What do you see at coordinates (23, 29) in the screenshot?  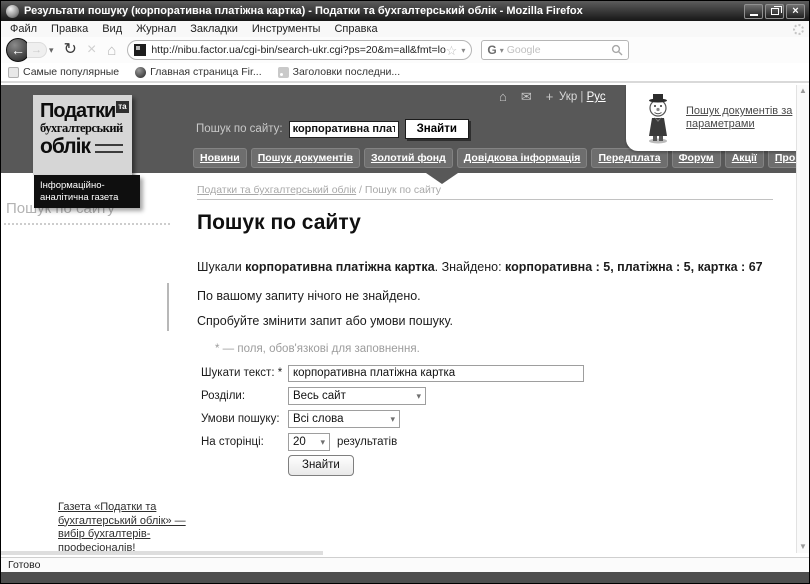 I see `menu-file: Файл` at bounding box center [23, 29].